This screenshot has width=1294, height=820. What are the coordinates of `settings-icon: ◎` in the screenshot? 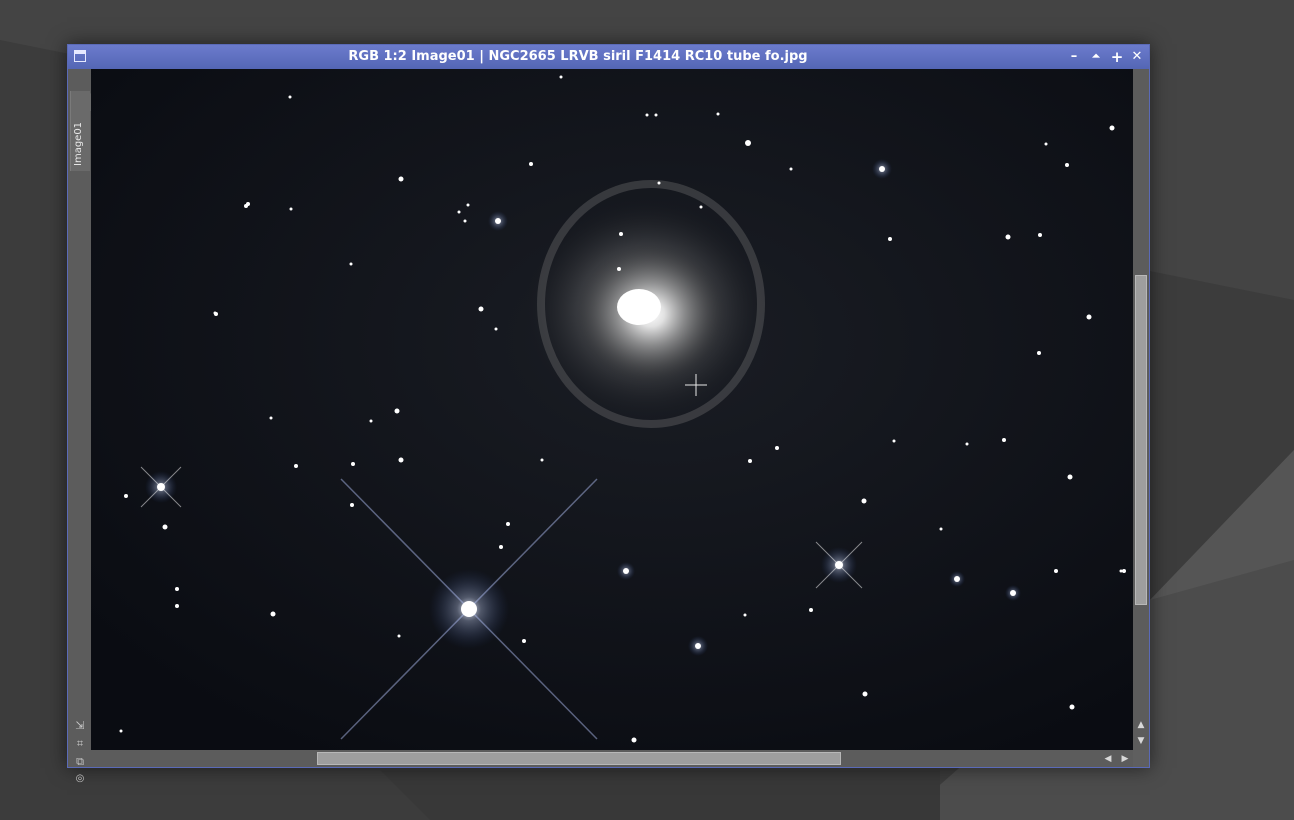 It's located at (80, 779).